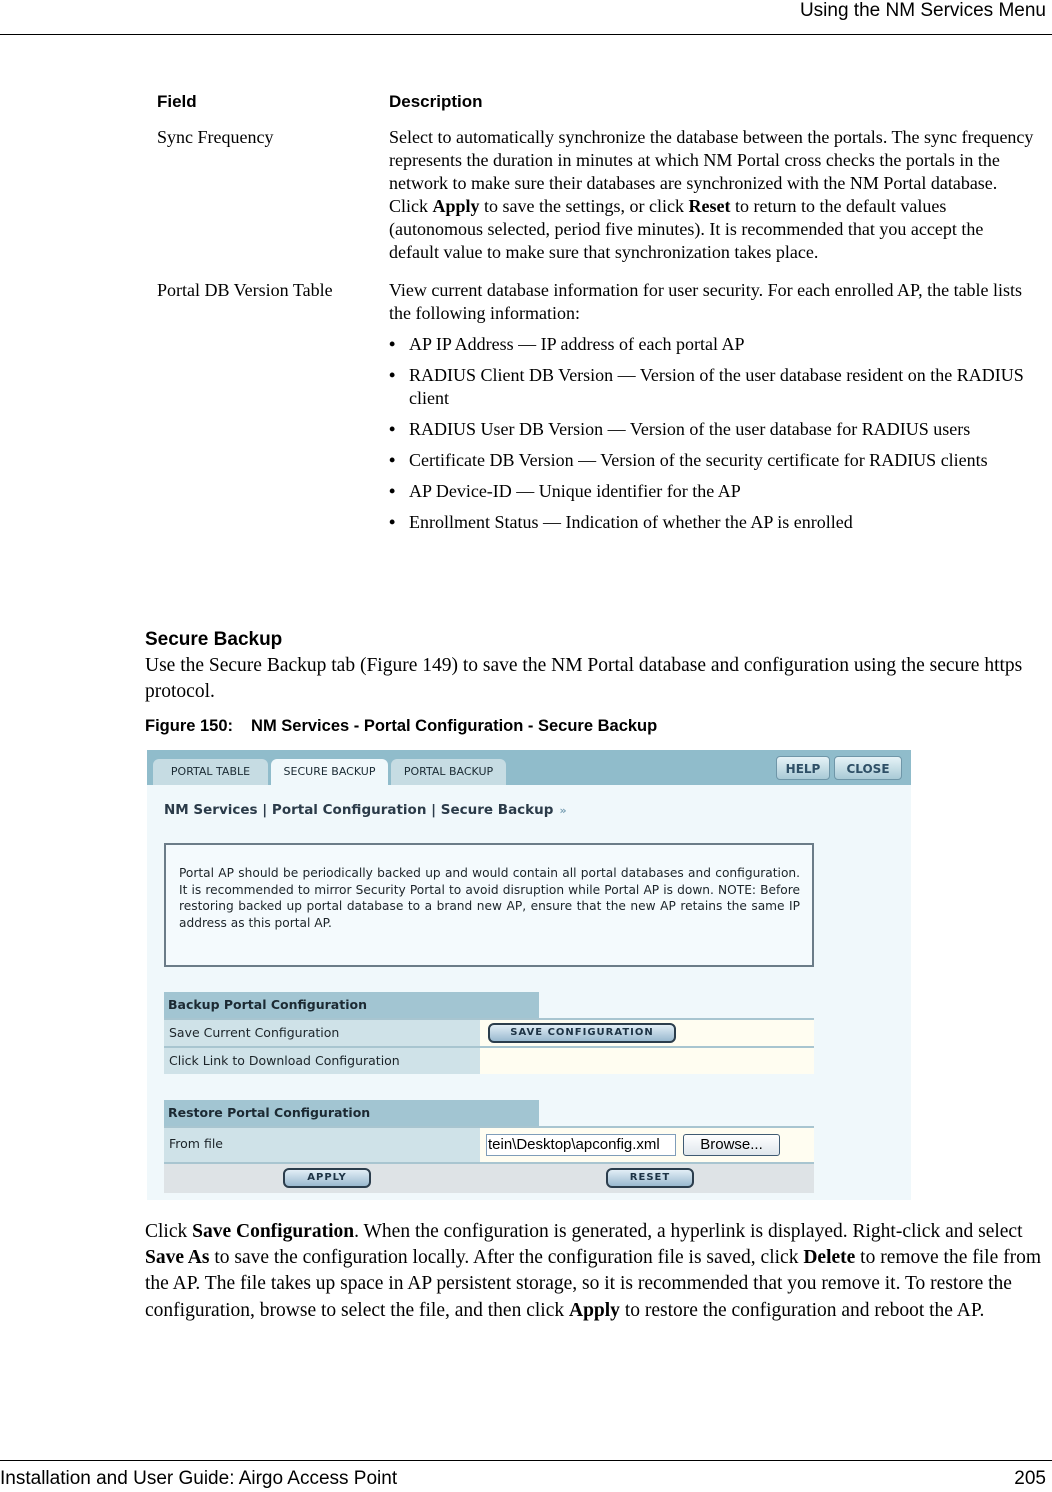  Describe the element at coordinates (581, 1145) in the screenshot. I see `file-path-input: tein\Desktop\apconfig.xml` at that location.